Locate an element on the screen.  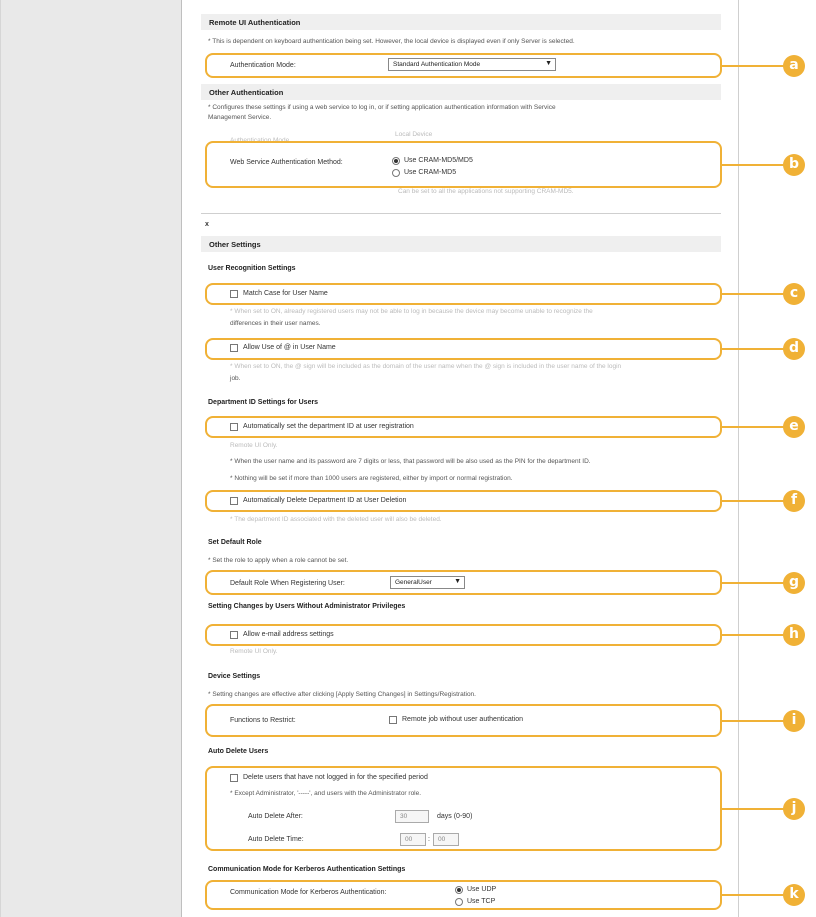
callout-frame-j is located at coordinates (463, 808).